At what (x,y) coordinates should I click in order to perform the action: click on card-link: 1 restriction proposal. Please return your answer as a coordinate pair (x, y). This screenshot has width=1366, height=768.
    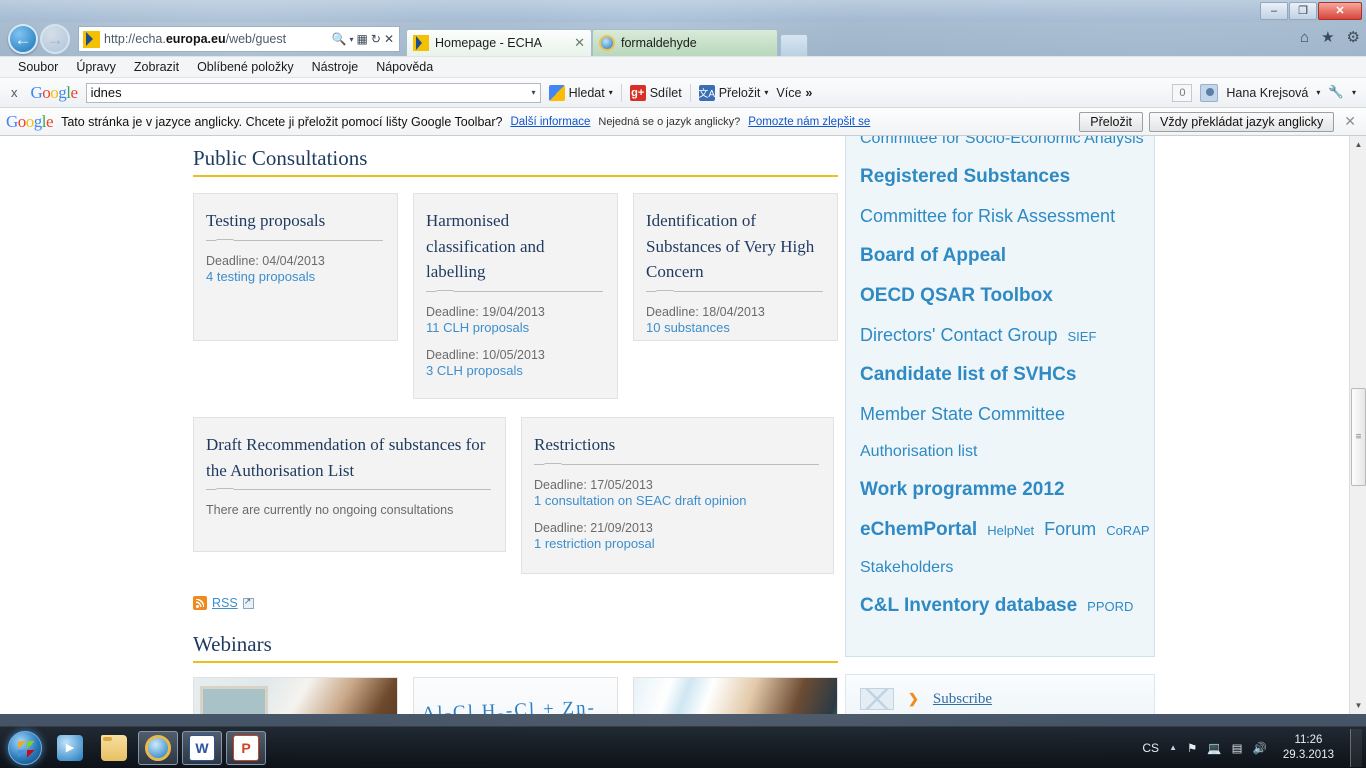
    Looking at the image, I should click on (676, 543).